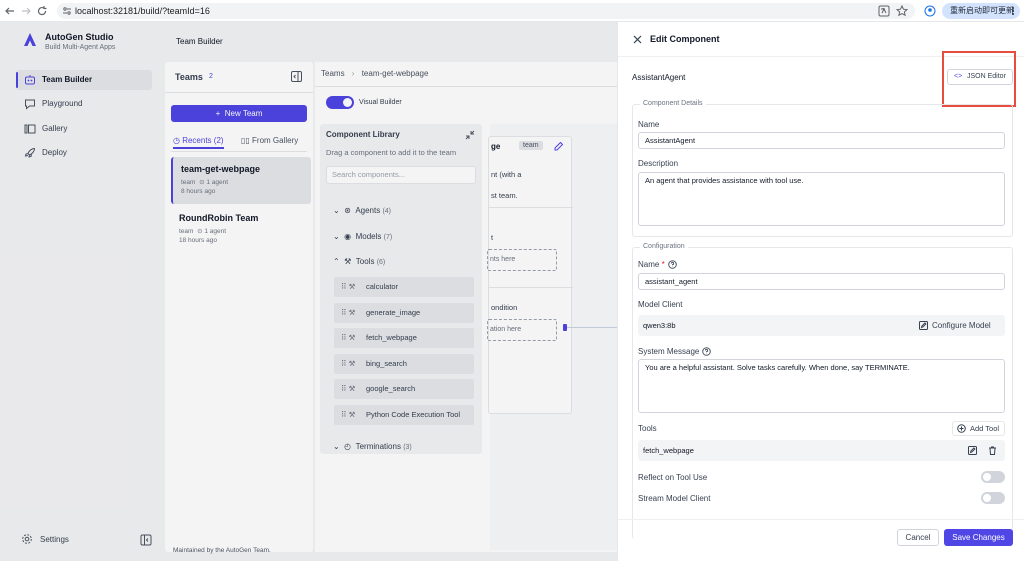 The width and height of the screenshot is (1024, 561). I want to click on breadcrumb: Teams › team-get-webpage, so click(374, 73).